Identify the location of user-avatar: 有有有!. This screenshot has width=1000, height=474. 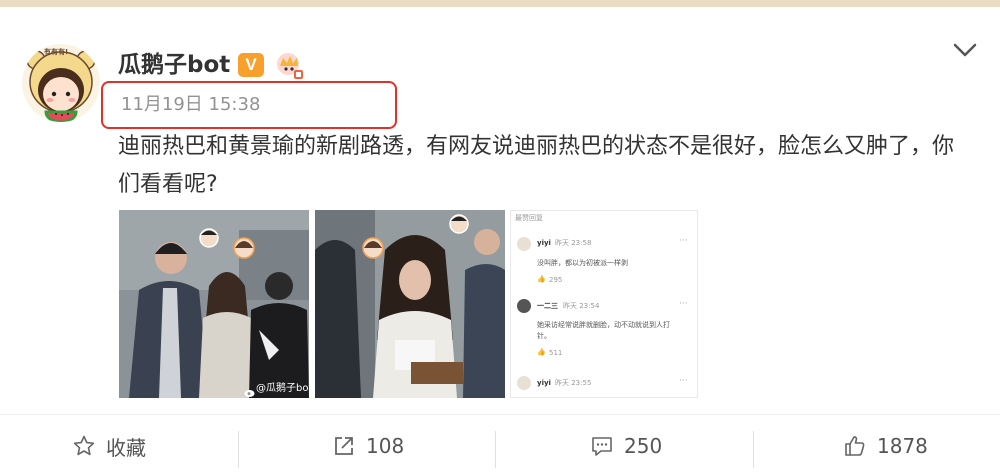
(61, 83).